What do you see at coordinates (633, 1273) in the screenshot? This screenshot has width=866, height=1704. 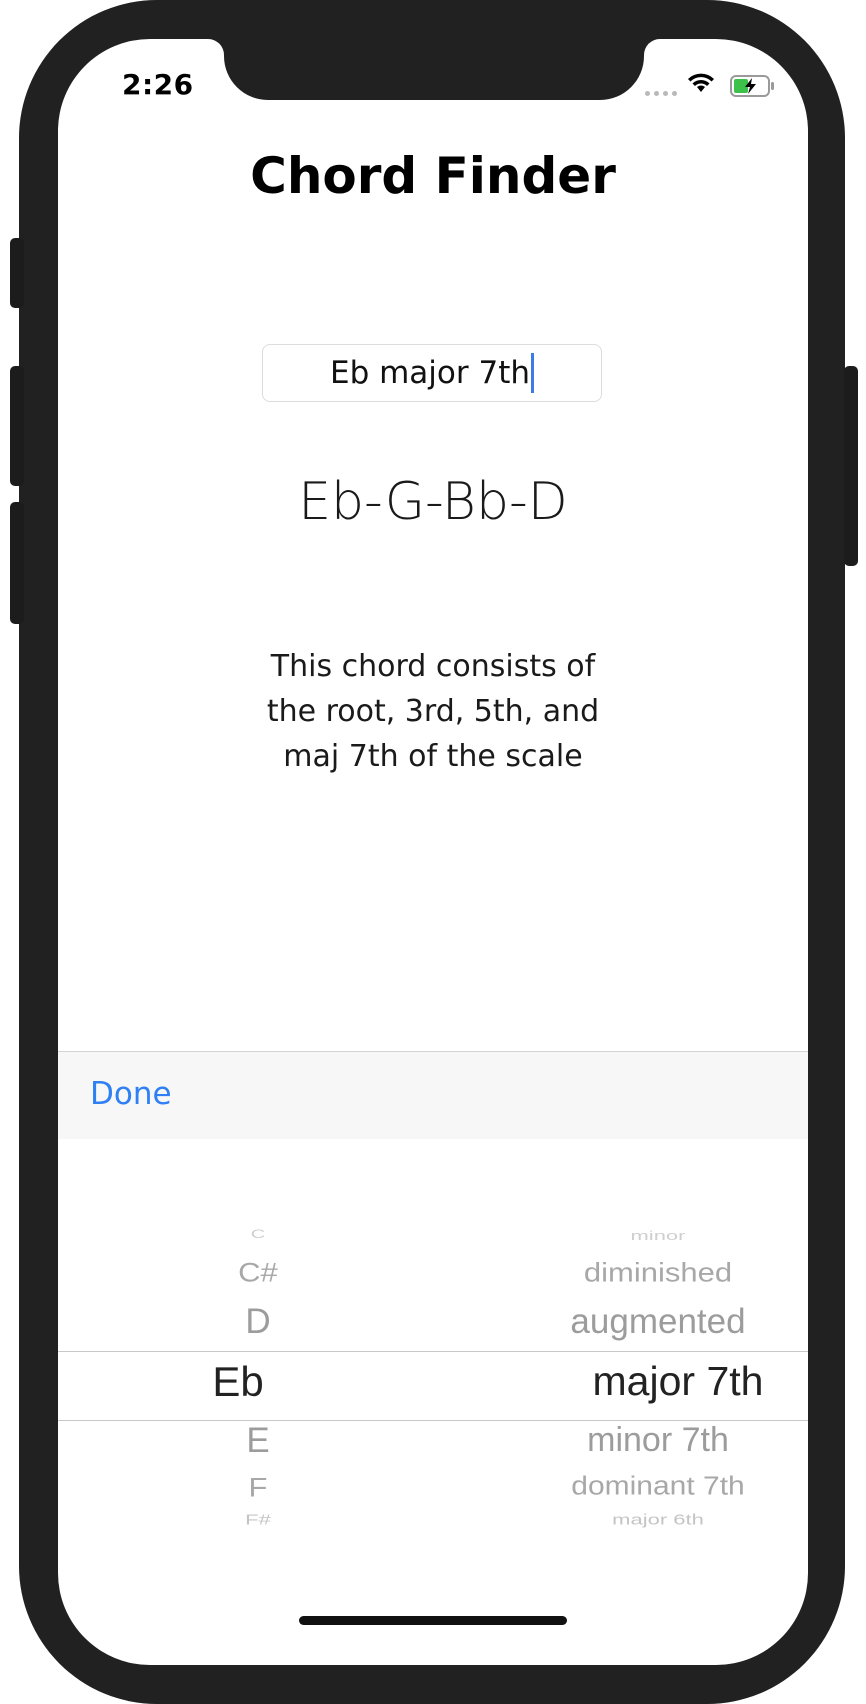 I see `picker-row-quality: diminished` at bounding box center [633, 1273].